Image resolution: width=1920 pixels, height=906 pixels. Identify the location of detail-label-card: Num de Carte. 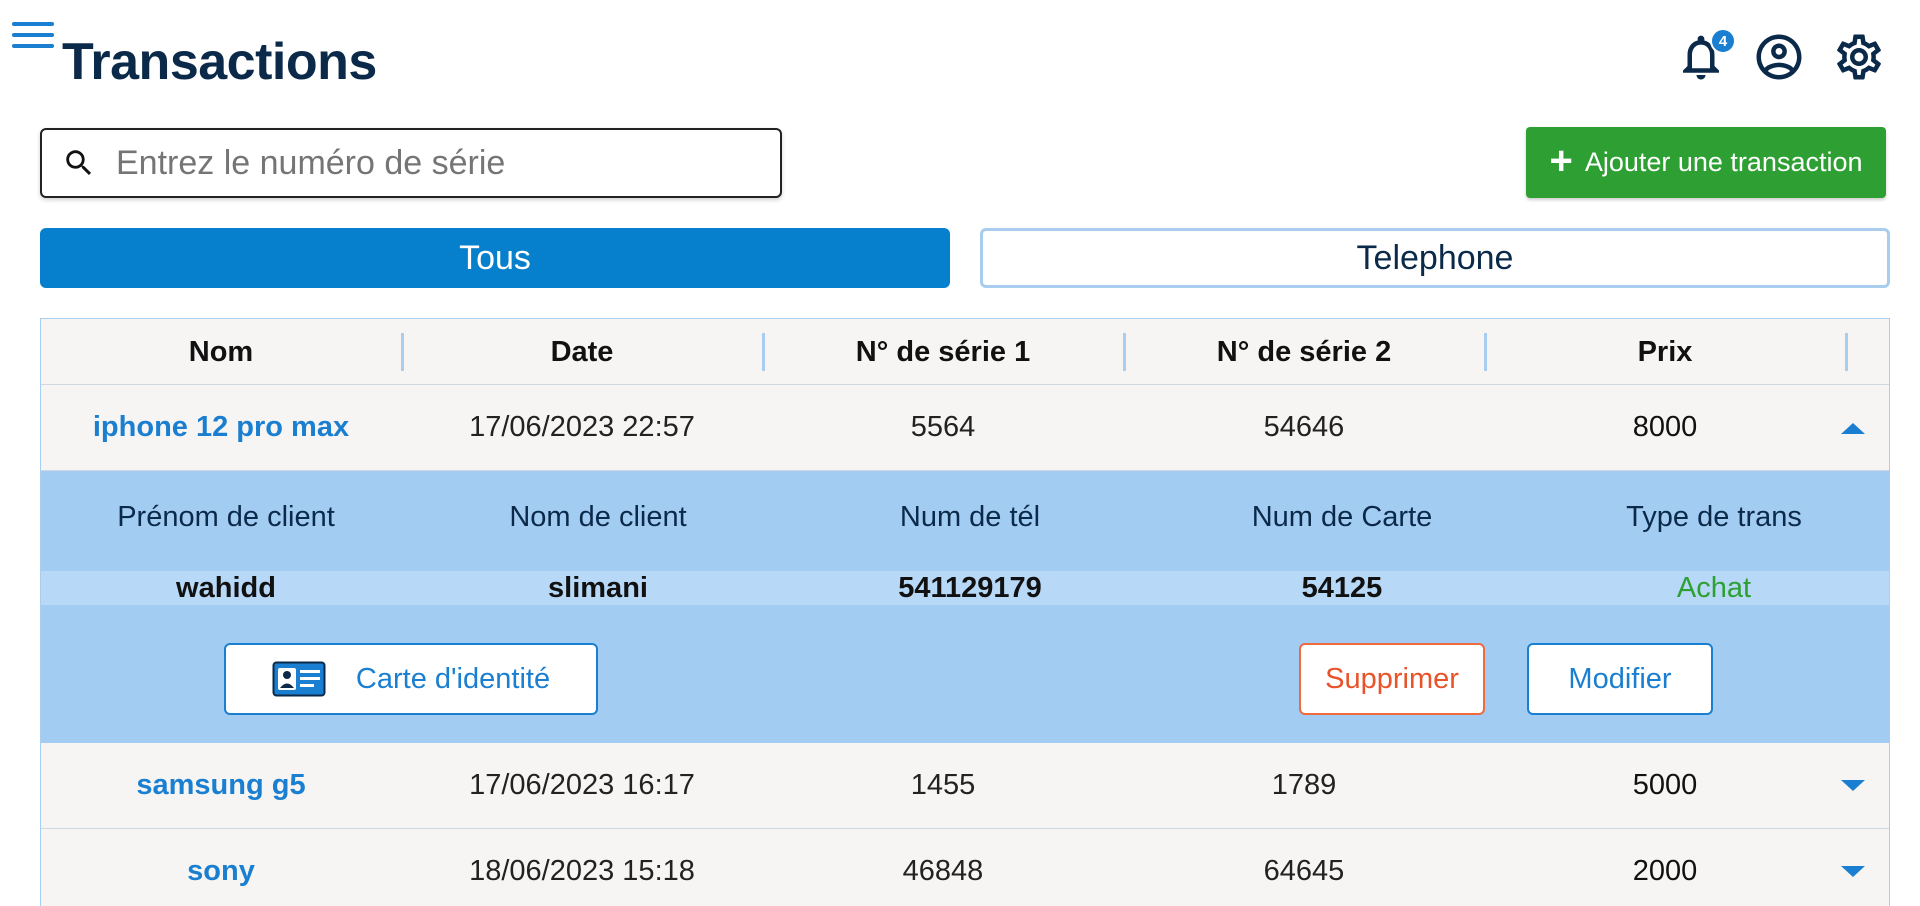
(1342, 517).